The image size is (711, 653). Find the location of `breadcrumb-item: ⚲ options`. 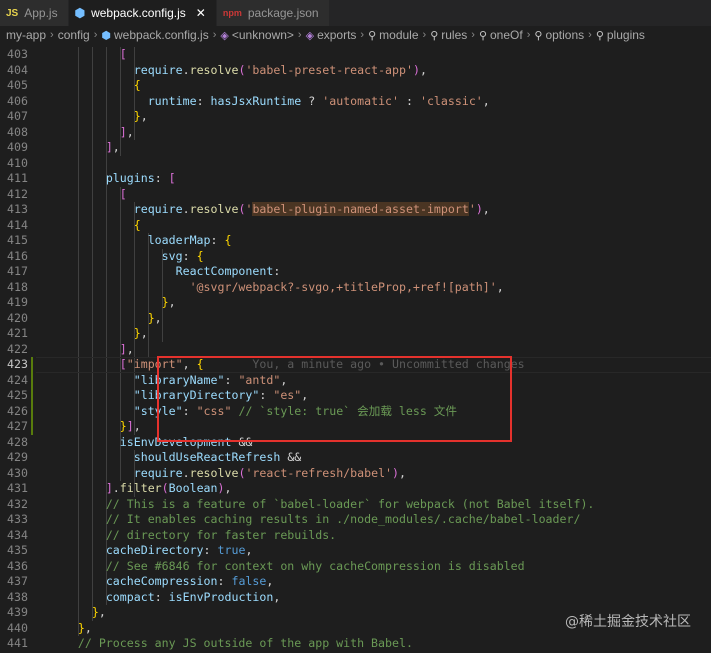

breadcrumb-item: ⚲ options is located at coordinates (559, 35).